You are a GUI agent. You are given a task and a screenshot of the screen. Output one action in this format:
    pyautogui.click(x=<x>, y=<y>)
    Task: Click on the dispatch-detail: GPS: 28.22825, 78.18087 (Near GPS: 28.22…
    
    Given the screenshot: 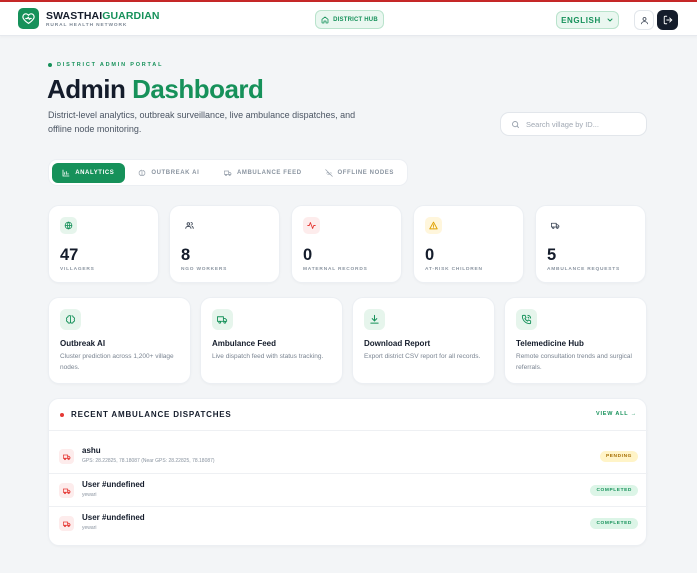 What is the action you would take?
    pyautogui.click(x=148, y=461)
    